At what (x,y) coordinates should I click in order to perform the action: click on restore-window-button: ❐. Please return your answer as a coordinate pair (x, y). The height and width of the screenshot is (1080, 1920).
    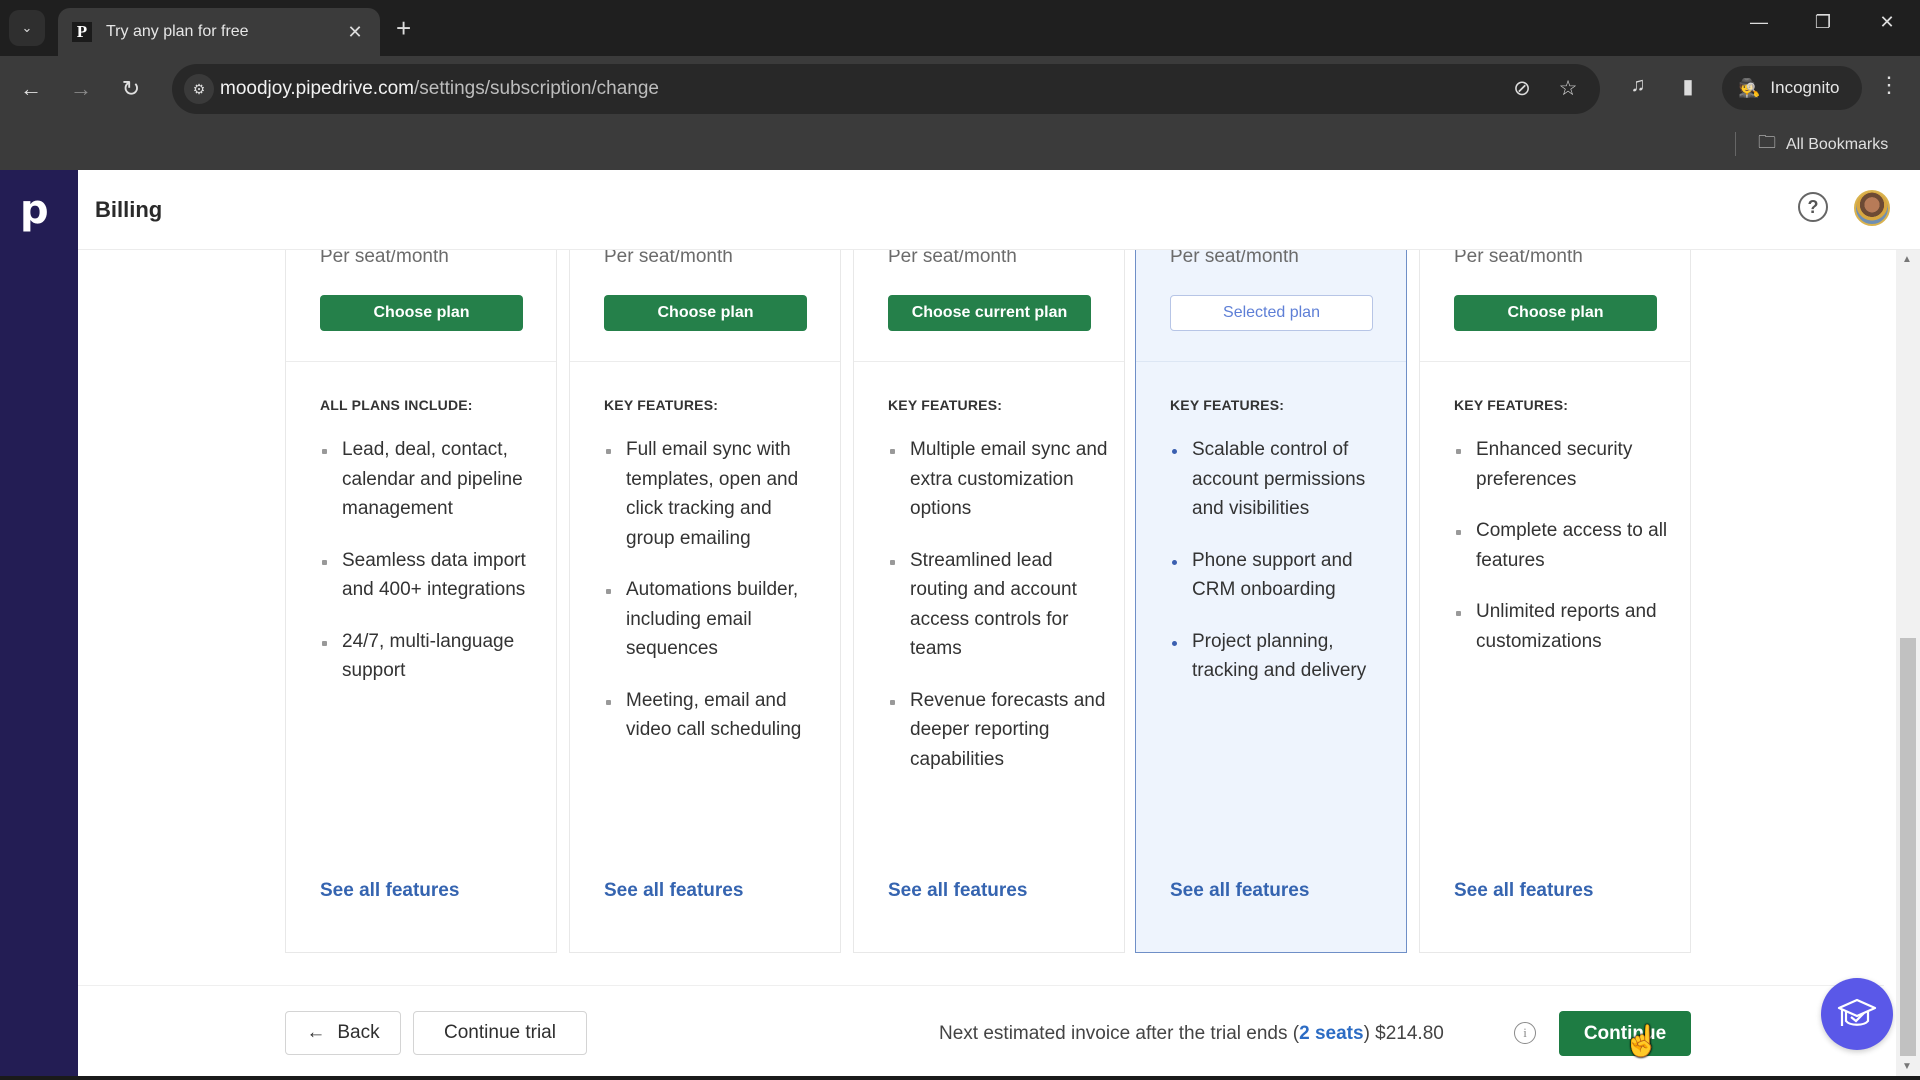
    Looking at the image, I should click on (1823, 22).